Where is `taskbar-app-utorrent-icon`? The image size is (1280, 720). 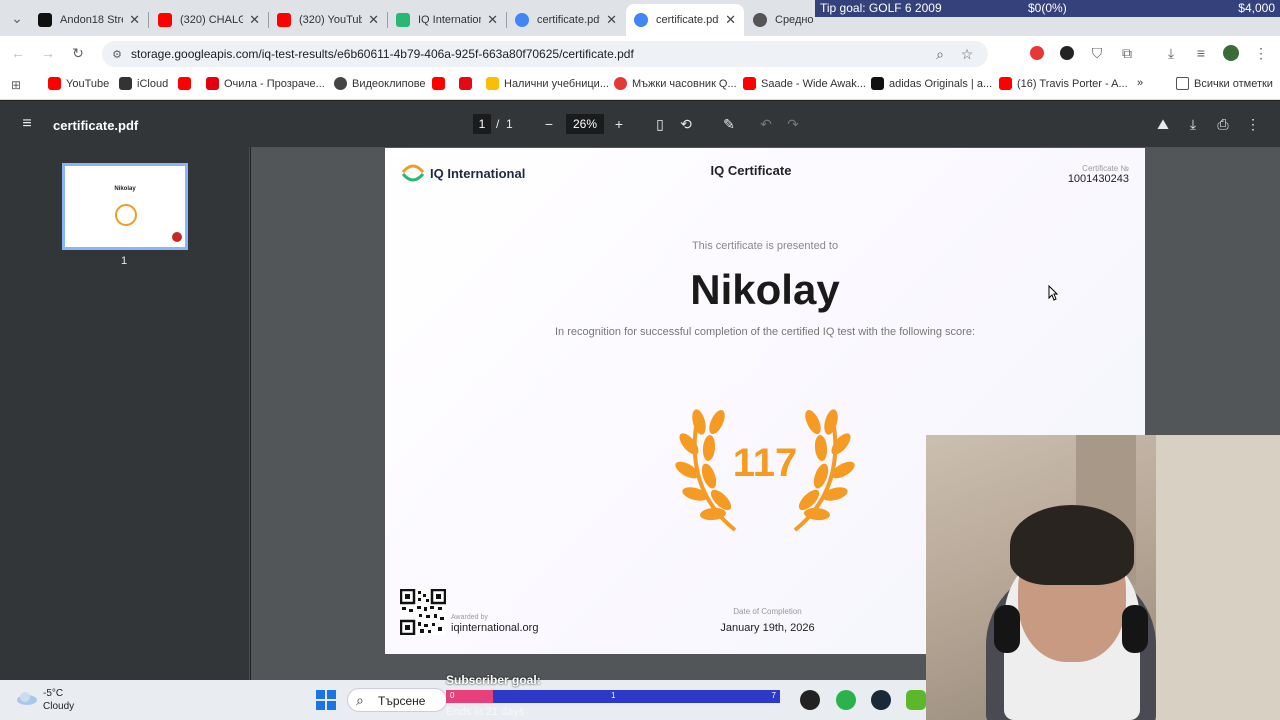
taskbar-app-utorrent-icon is located at coordinates (916, 700).